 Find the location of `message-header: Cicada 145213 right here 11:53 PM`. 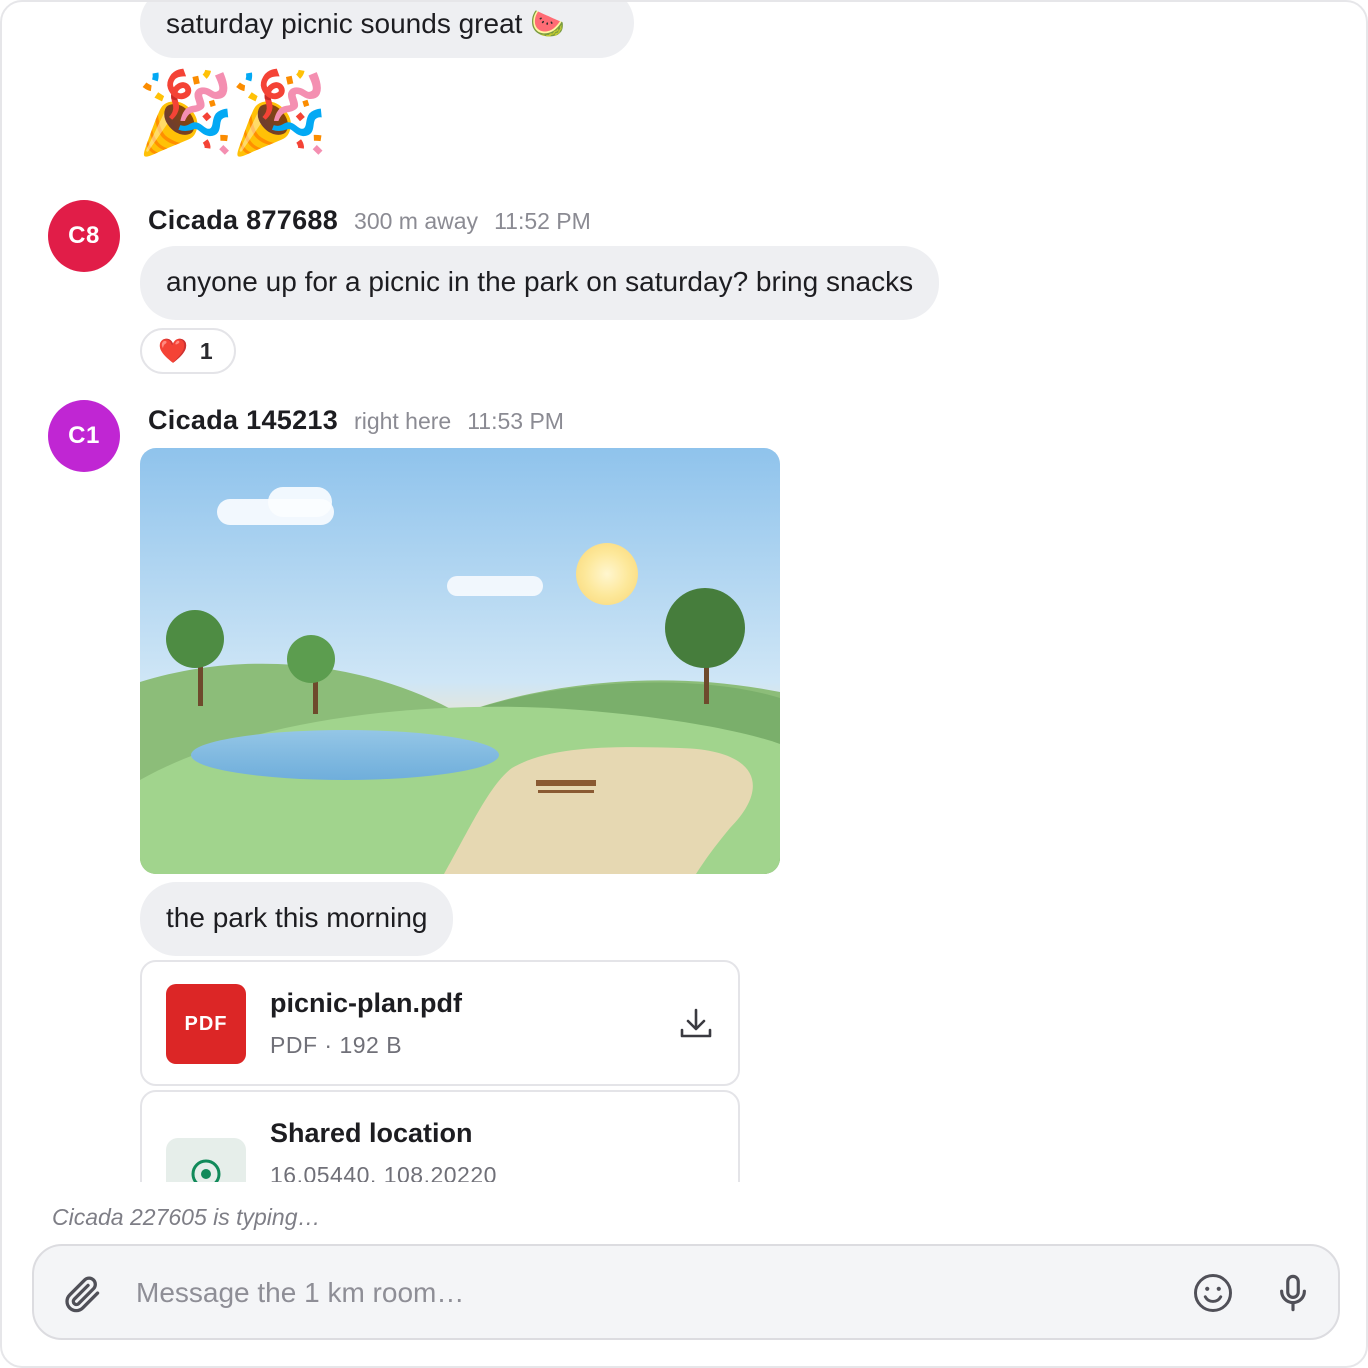

message-header: Cicada 145213 right here 11:53 PM is located at coordinates (356, 420).